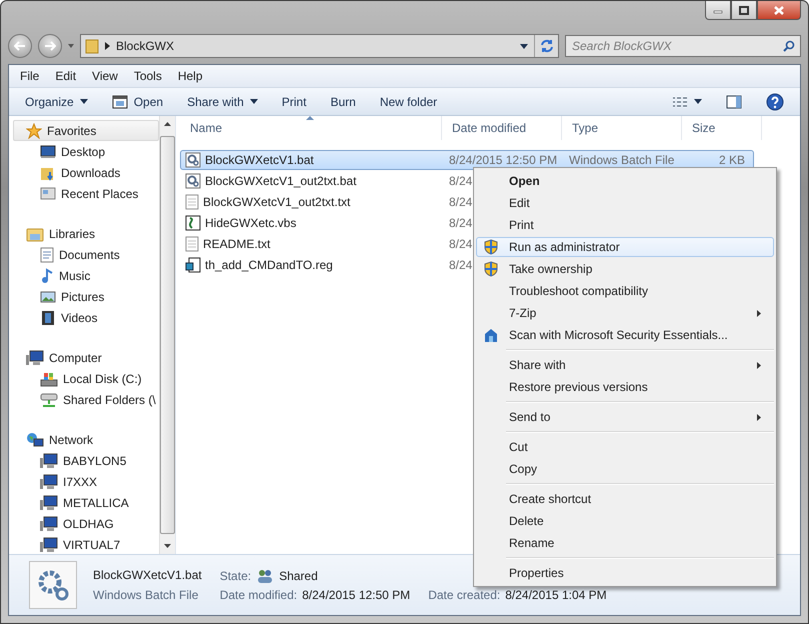  What do you see at coordinates (86, 523) in the screenshot?
I see `sidebar-item: OLDHAG` at bounding box center [86, 523].